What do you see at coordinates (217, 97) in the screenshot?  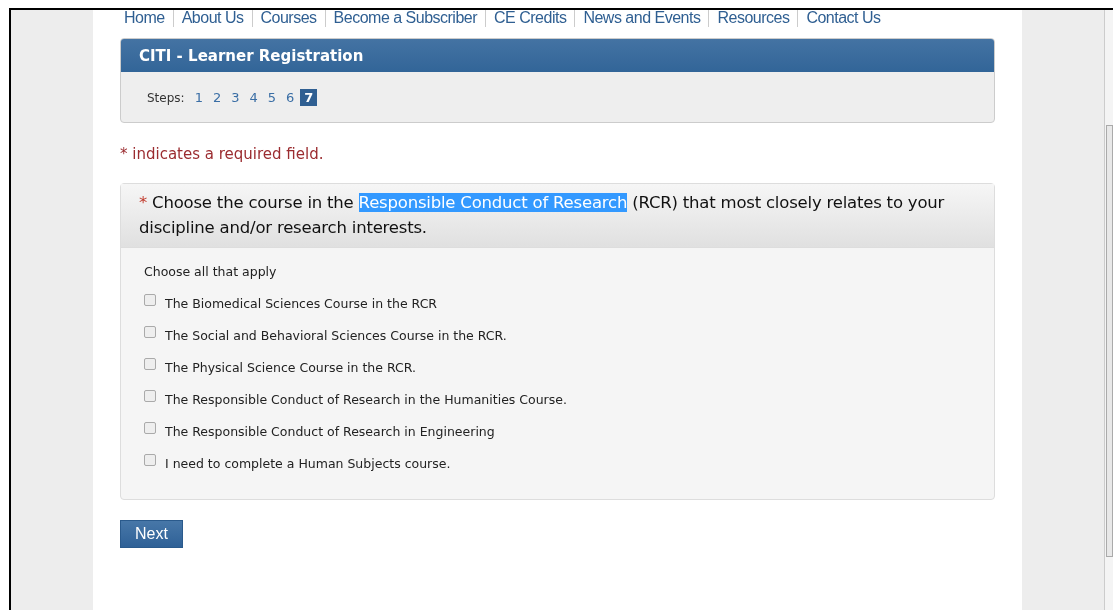 I see `step-link: 2` at bounding box center [217, 97].